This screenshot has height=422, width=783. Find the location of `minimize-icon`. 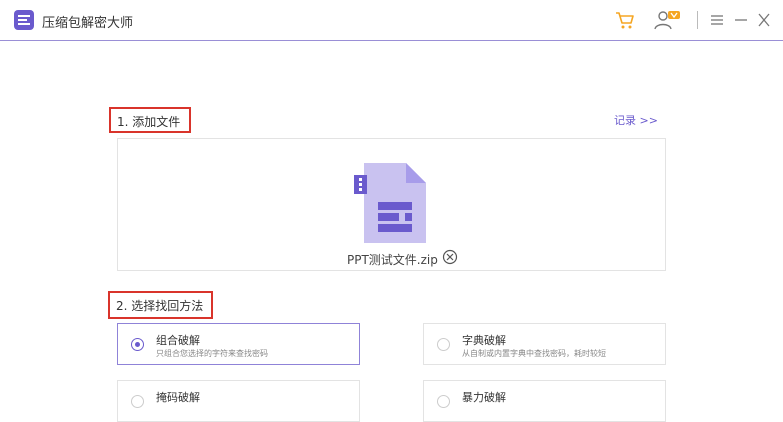

minimize-icon is located at coordinates (741, 22).